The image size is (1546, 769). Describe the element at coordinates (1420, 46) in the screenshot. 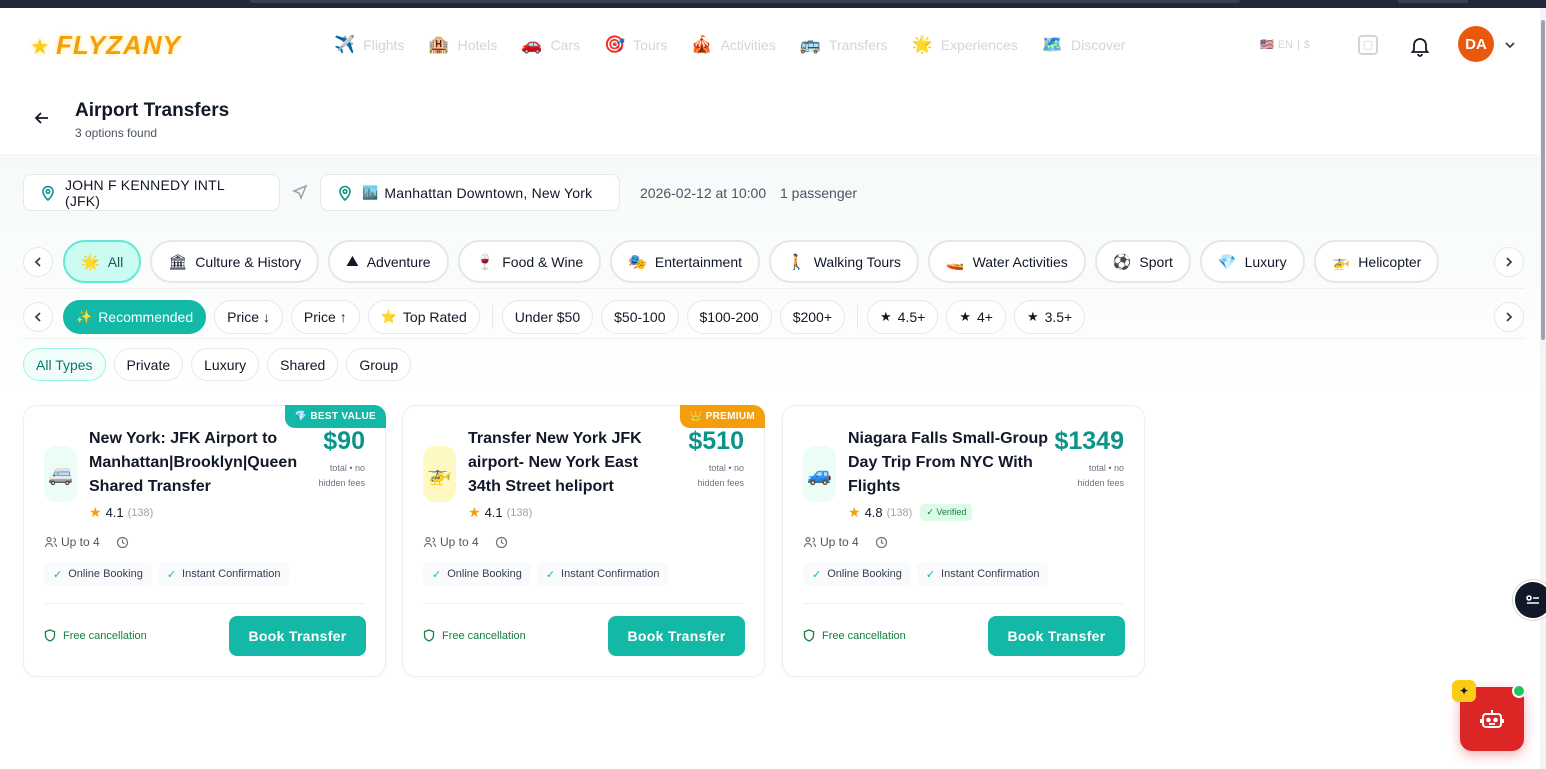

I see `bell-icon` at that location.